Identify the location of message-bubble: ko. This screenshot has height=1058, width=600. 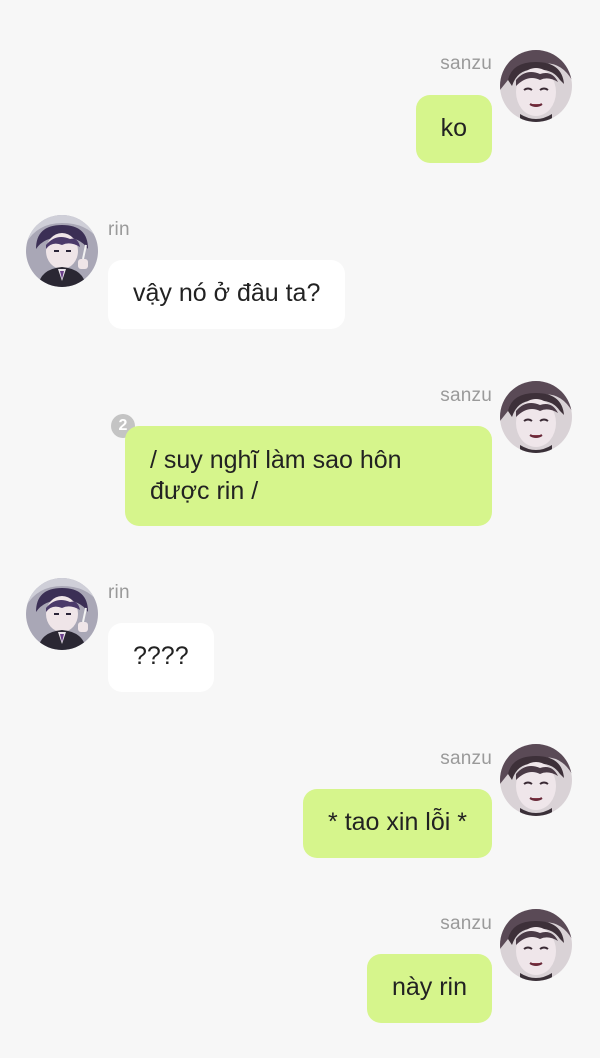
(453, 129).